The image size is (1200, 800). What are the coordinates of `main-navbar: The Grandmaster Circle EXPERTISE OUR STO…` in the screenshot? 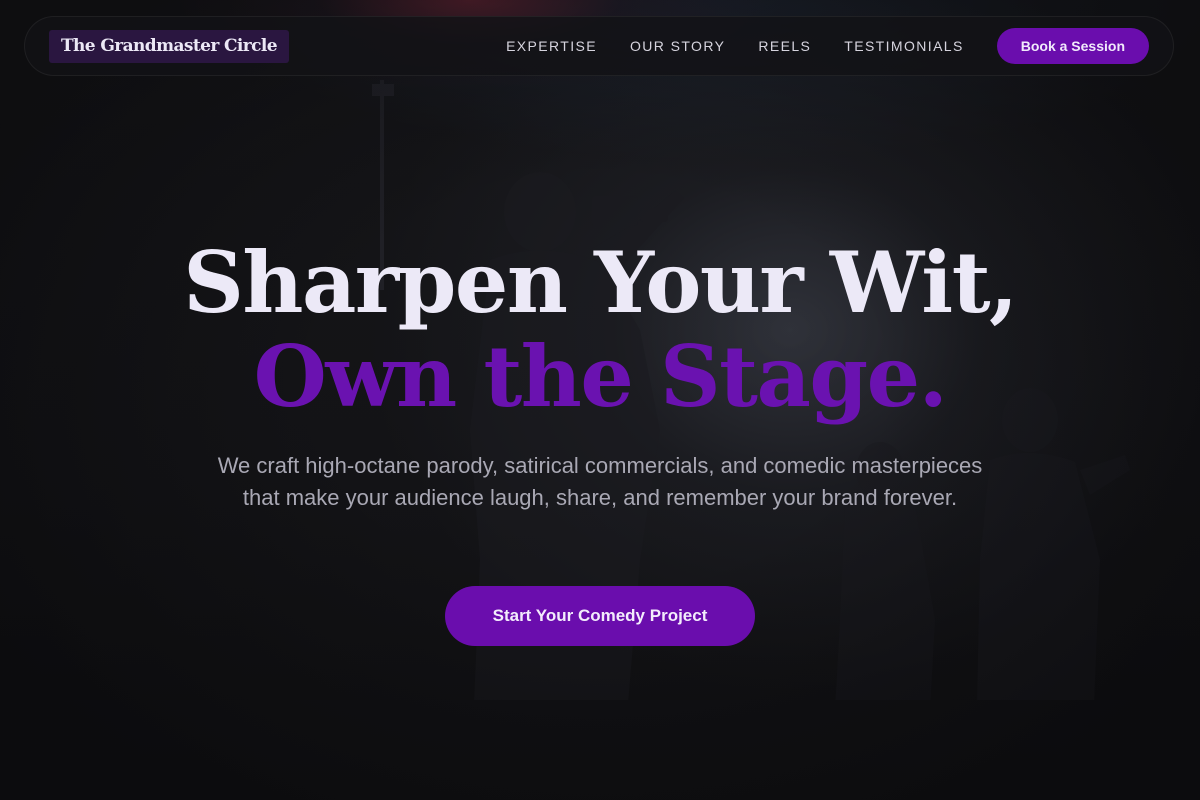 It's located at (599, 46).